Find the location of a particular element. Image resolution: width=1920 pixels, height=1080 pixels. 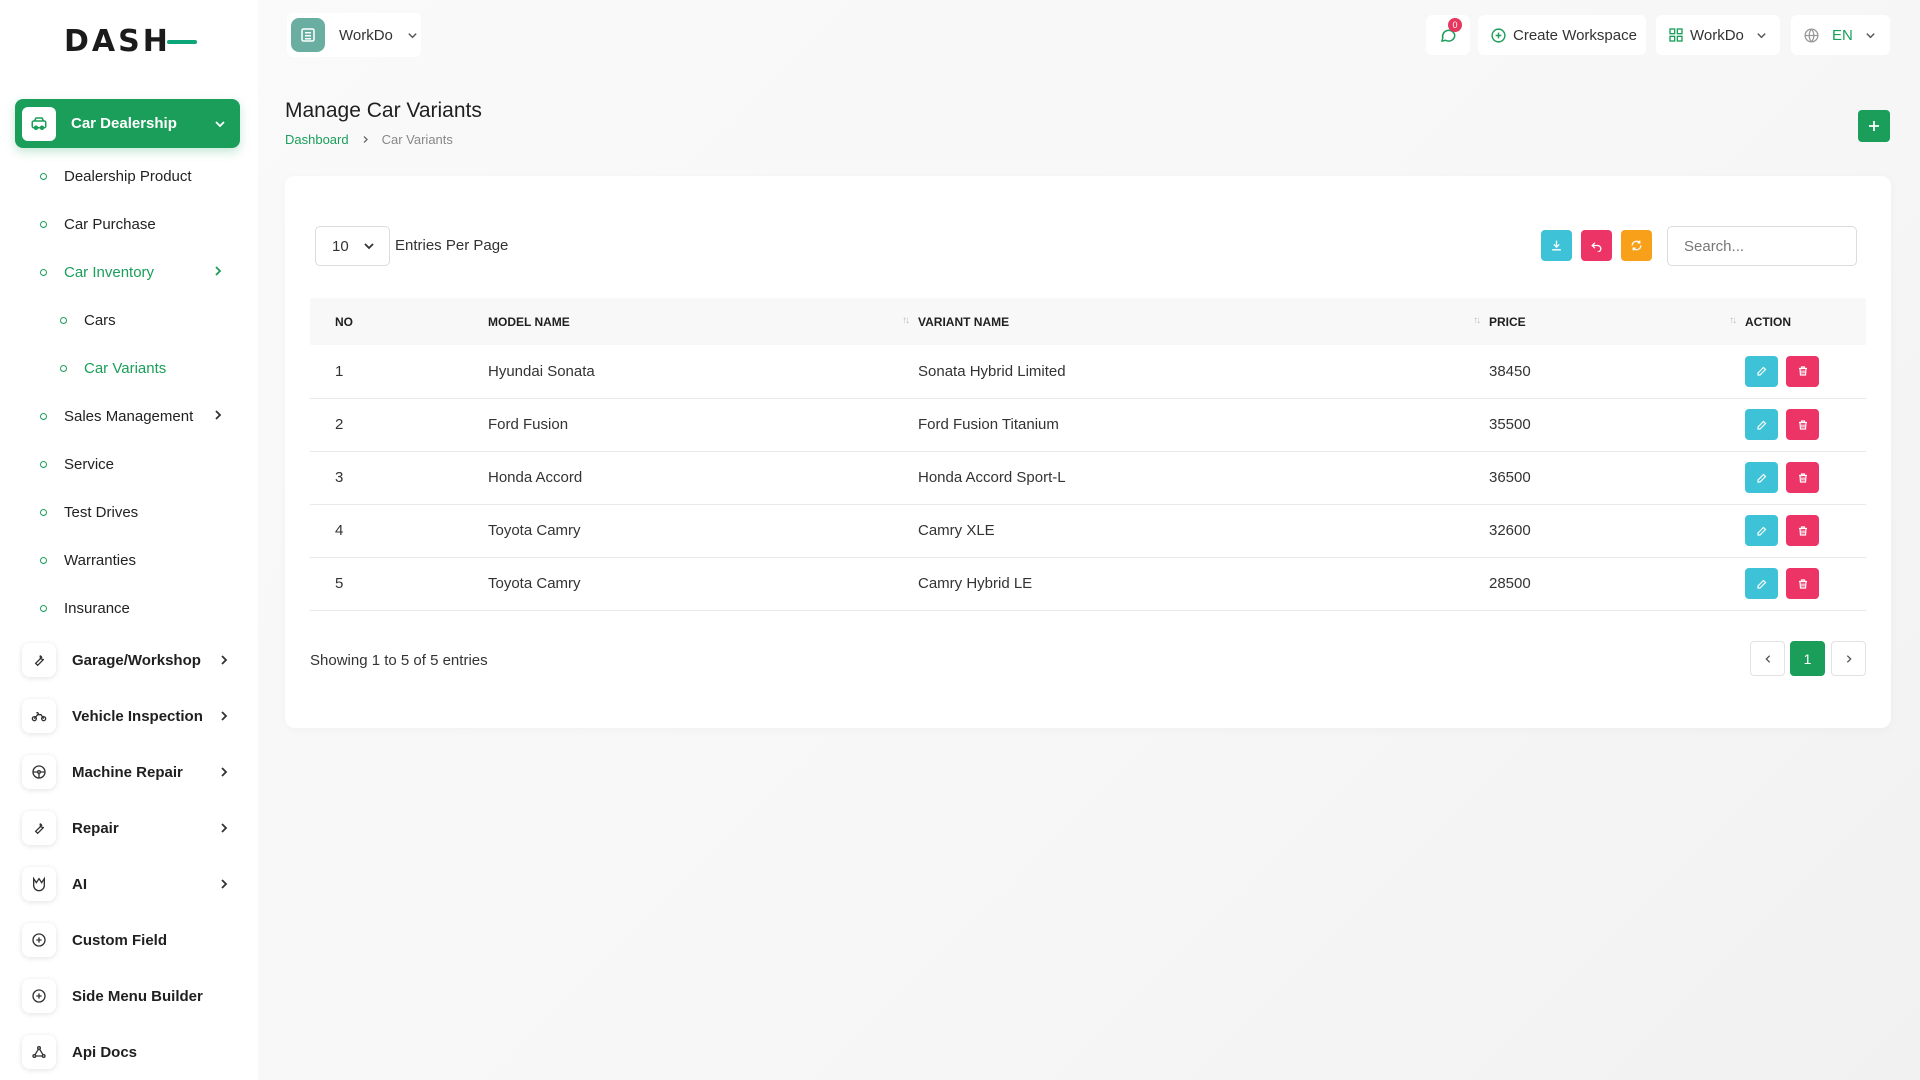

export-button is located at coordinates (1556, 245).